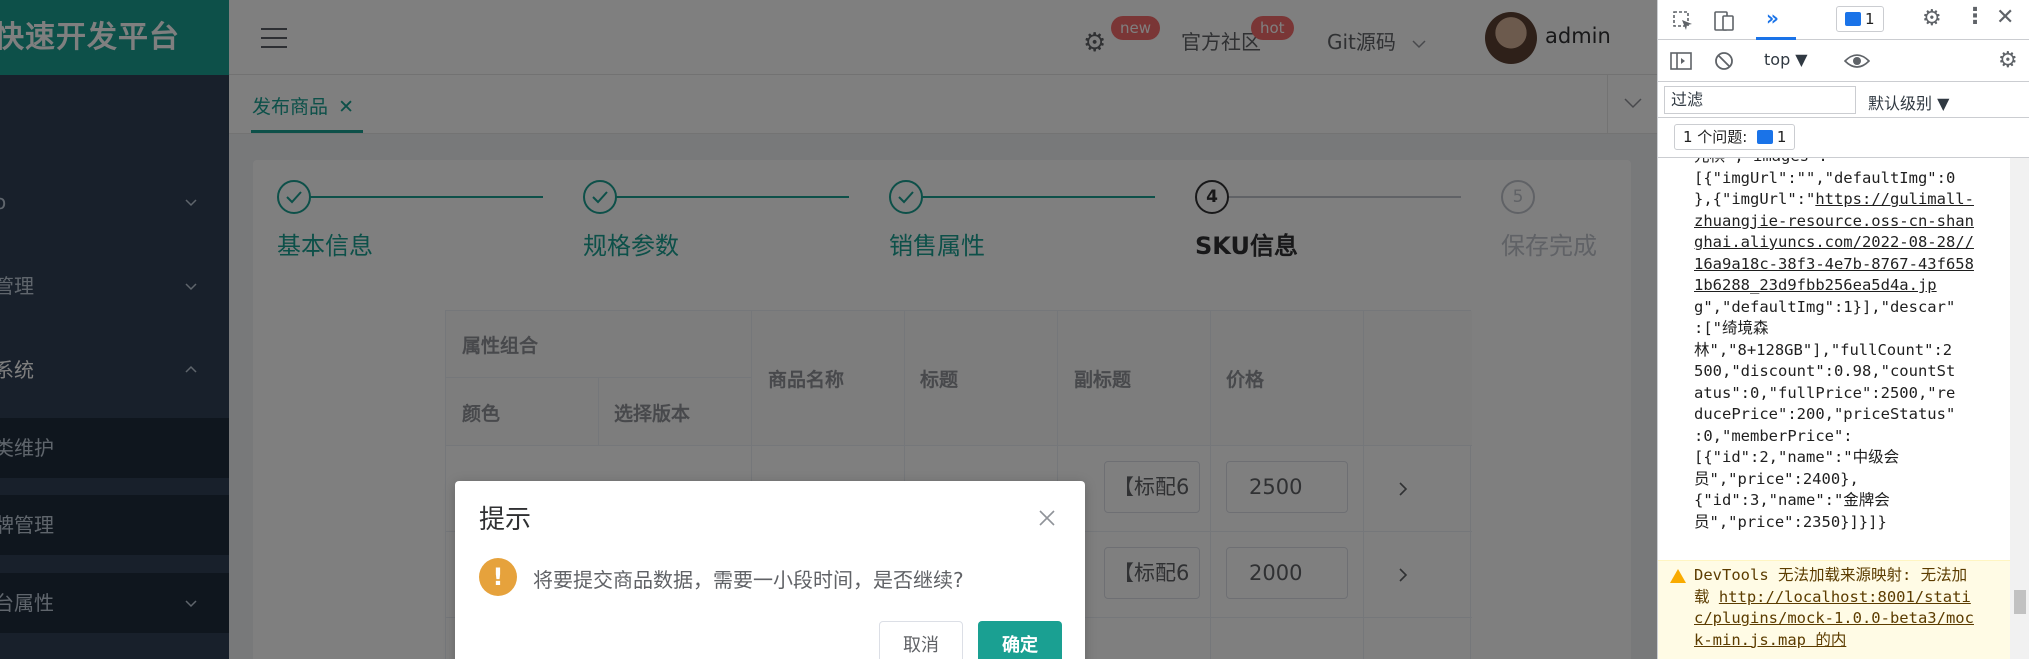 This screenshot has width=2029, height=659. I want to click on device-toolbar-icon, so click(1724, 21).